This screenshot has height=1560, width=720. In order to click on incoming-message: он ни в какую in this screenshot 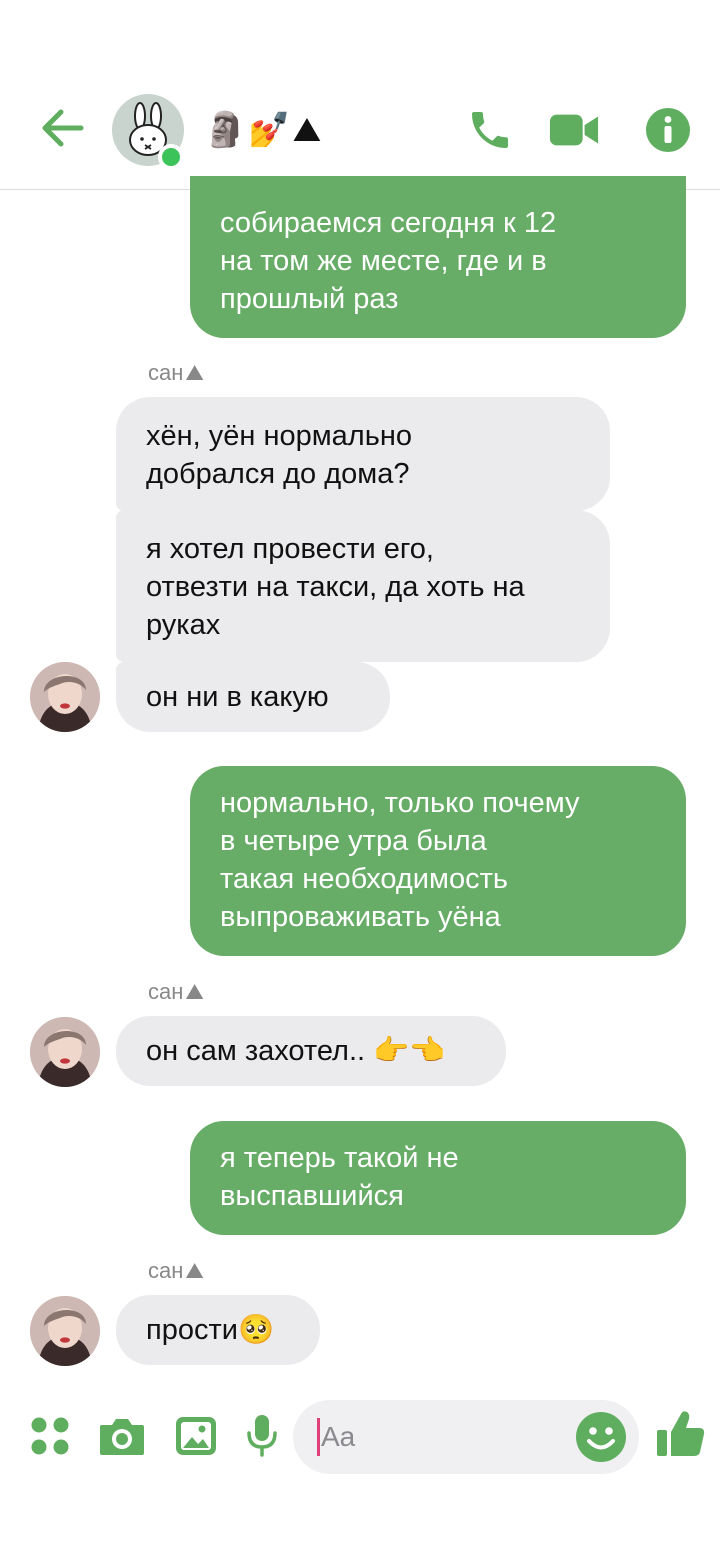, I will do `click(253, 697)`.